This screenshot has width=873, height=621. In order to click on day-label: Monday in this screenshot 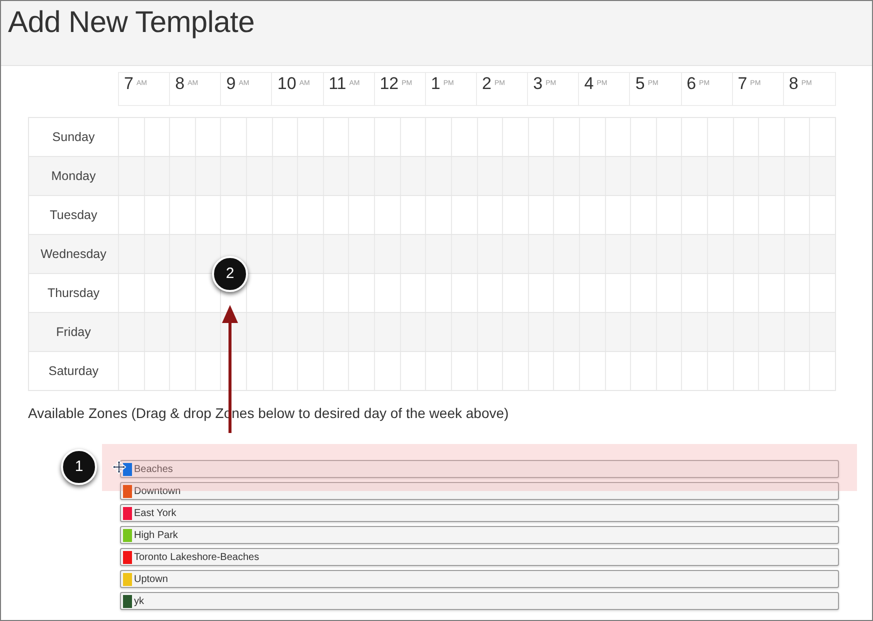, I will do `click(73, 176)`.